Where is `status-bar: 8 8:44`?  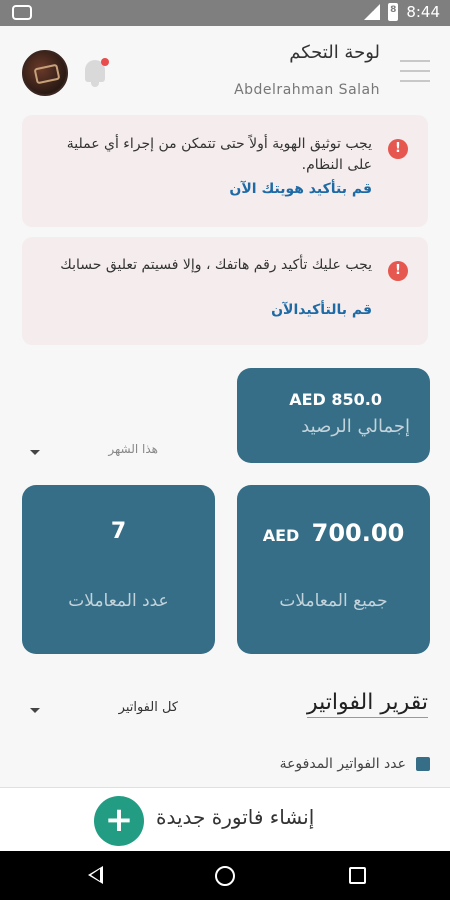 status-bar: 8 8:44 is located at coordinates (225, 13).